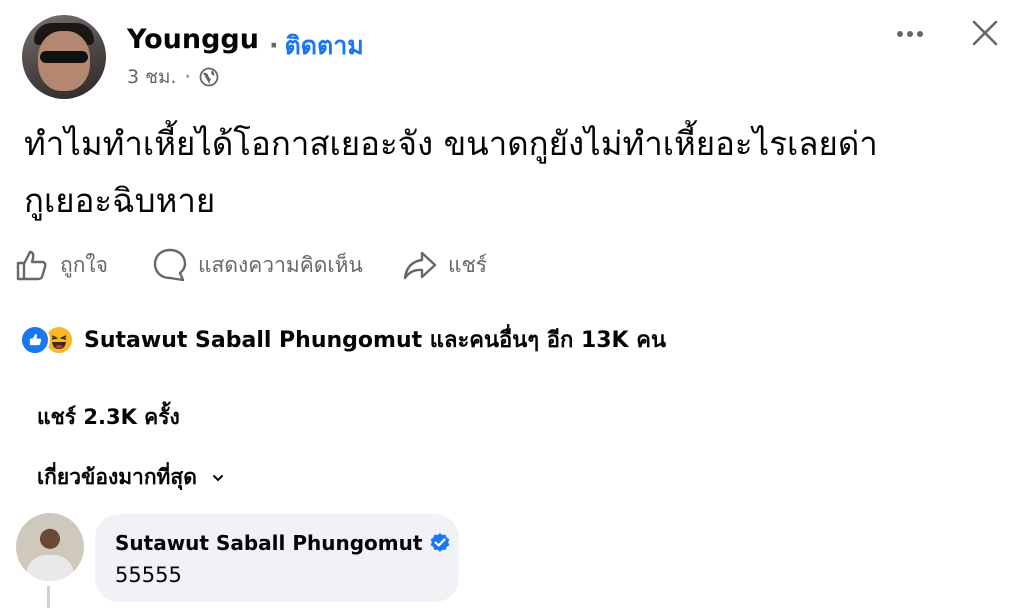 This screenshot has height=608, width=1024. Describe the element at coordinates (170, 265) in the screenshot. I see `comment-icon` at that location.